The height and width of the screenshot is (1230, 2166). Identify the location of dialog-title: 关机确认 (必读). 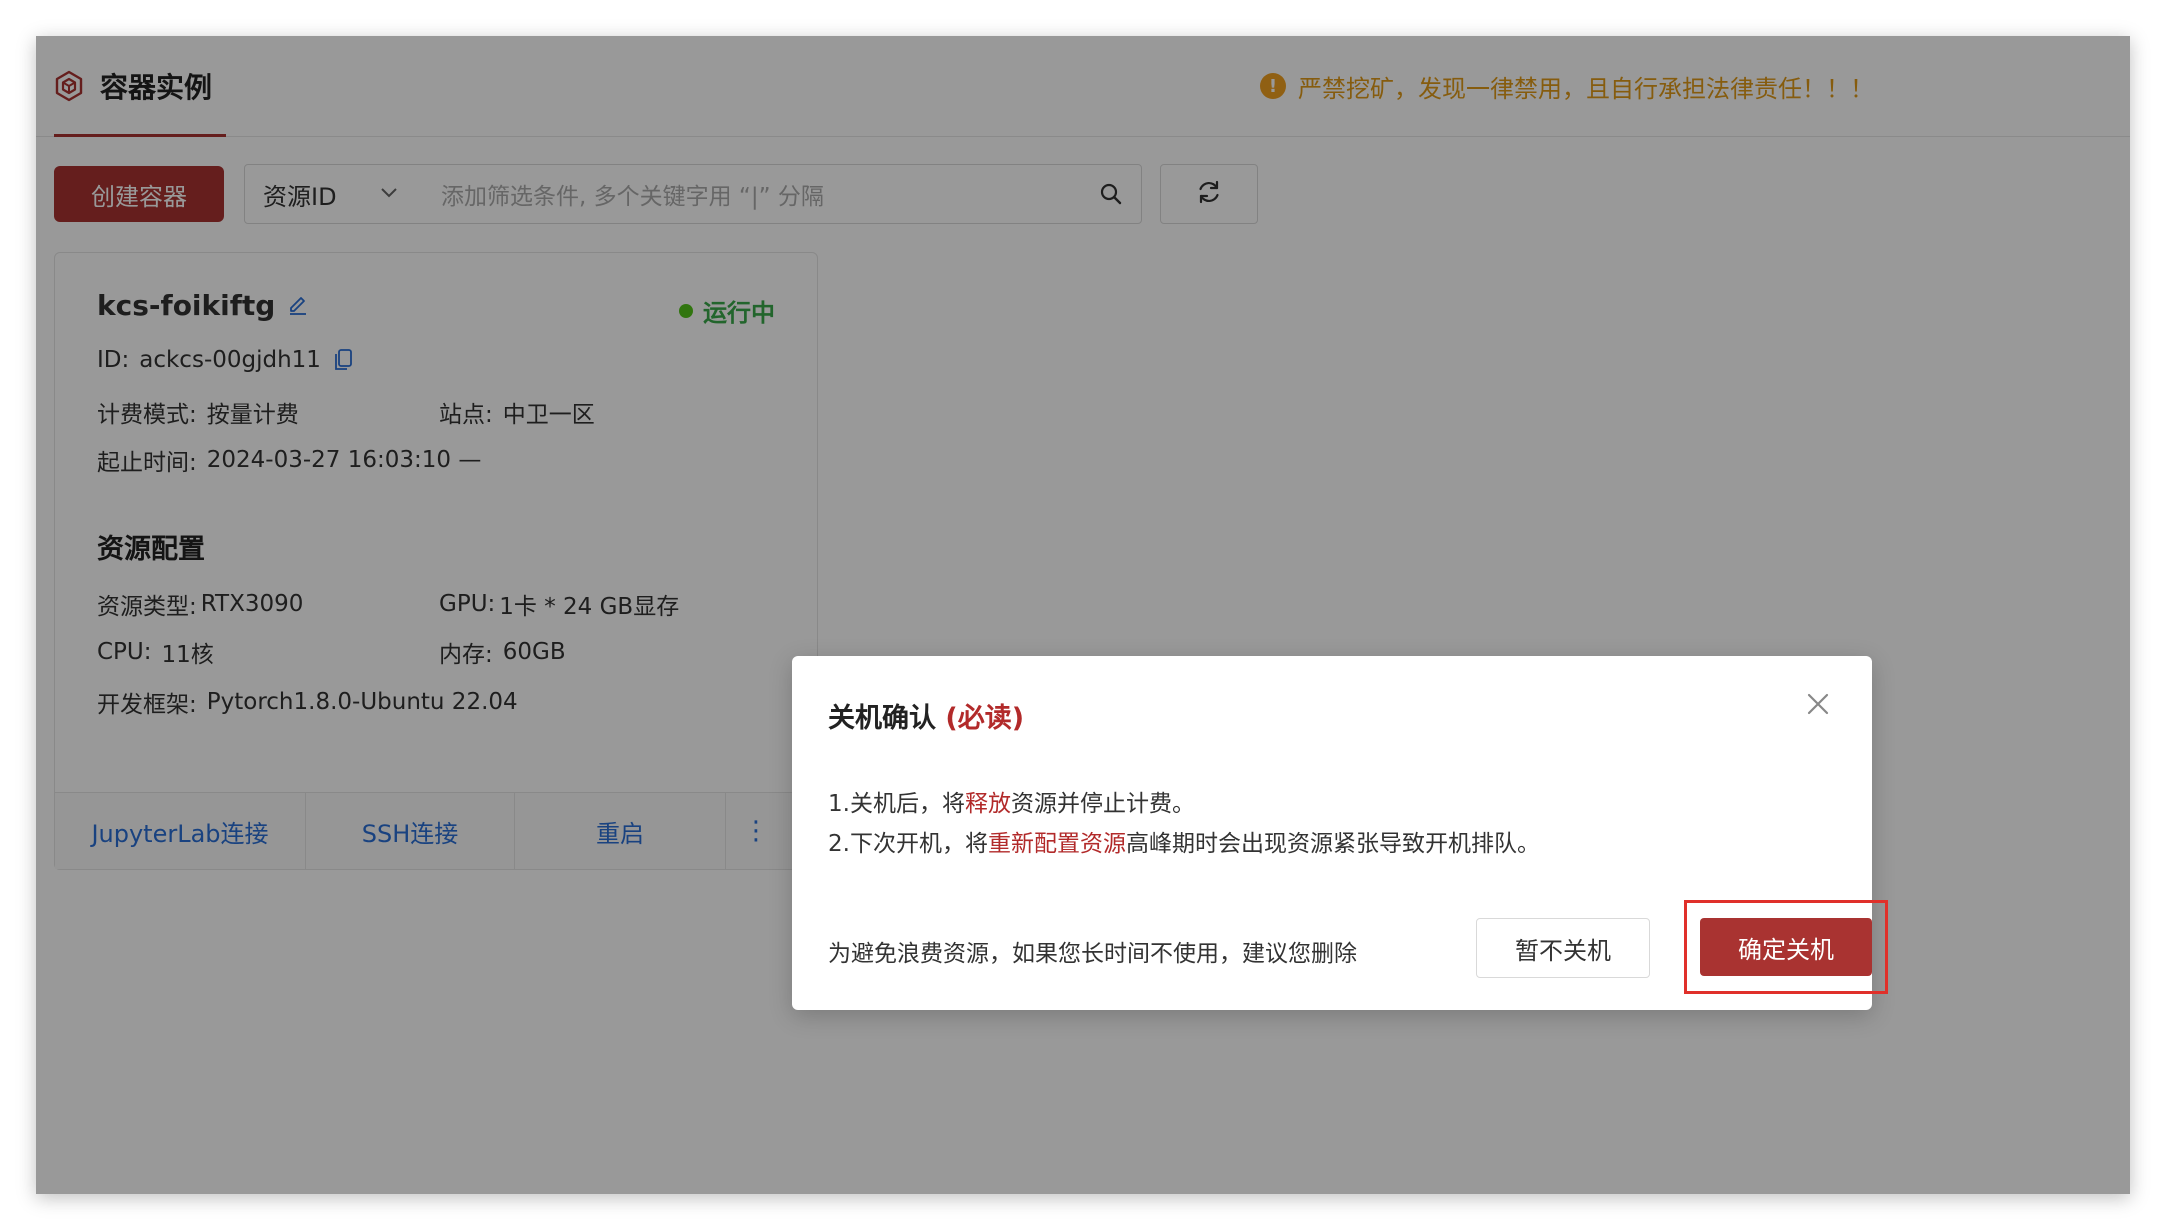
(926, 715).